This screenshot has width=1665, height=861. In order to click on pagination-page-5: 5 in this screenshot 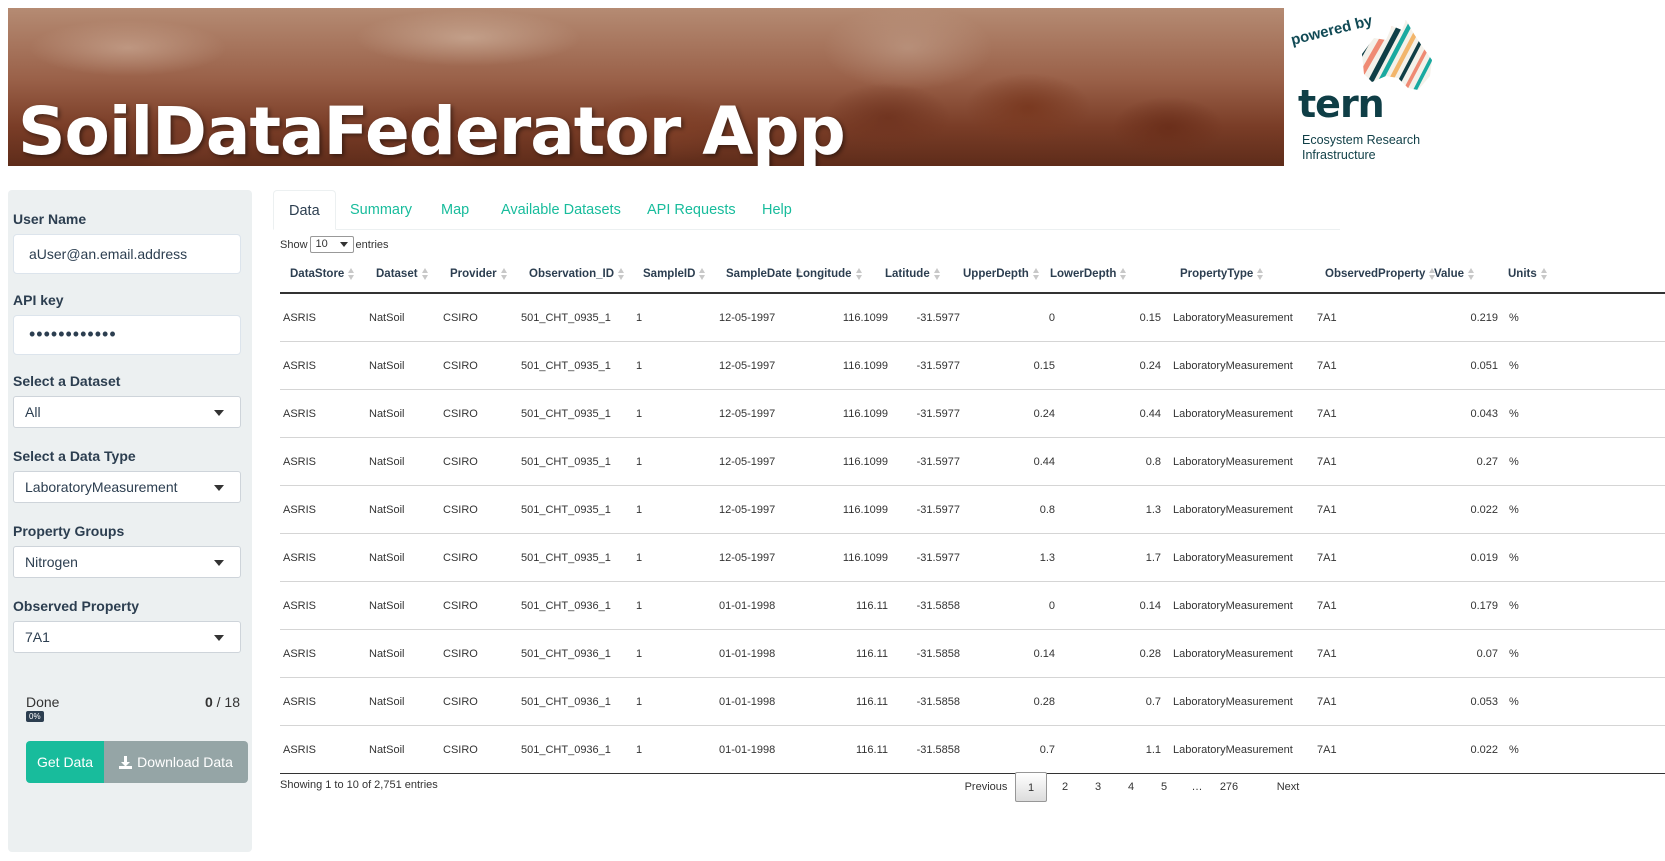, I will do `click(1164, 787)`.